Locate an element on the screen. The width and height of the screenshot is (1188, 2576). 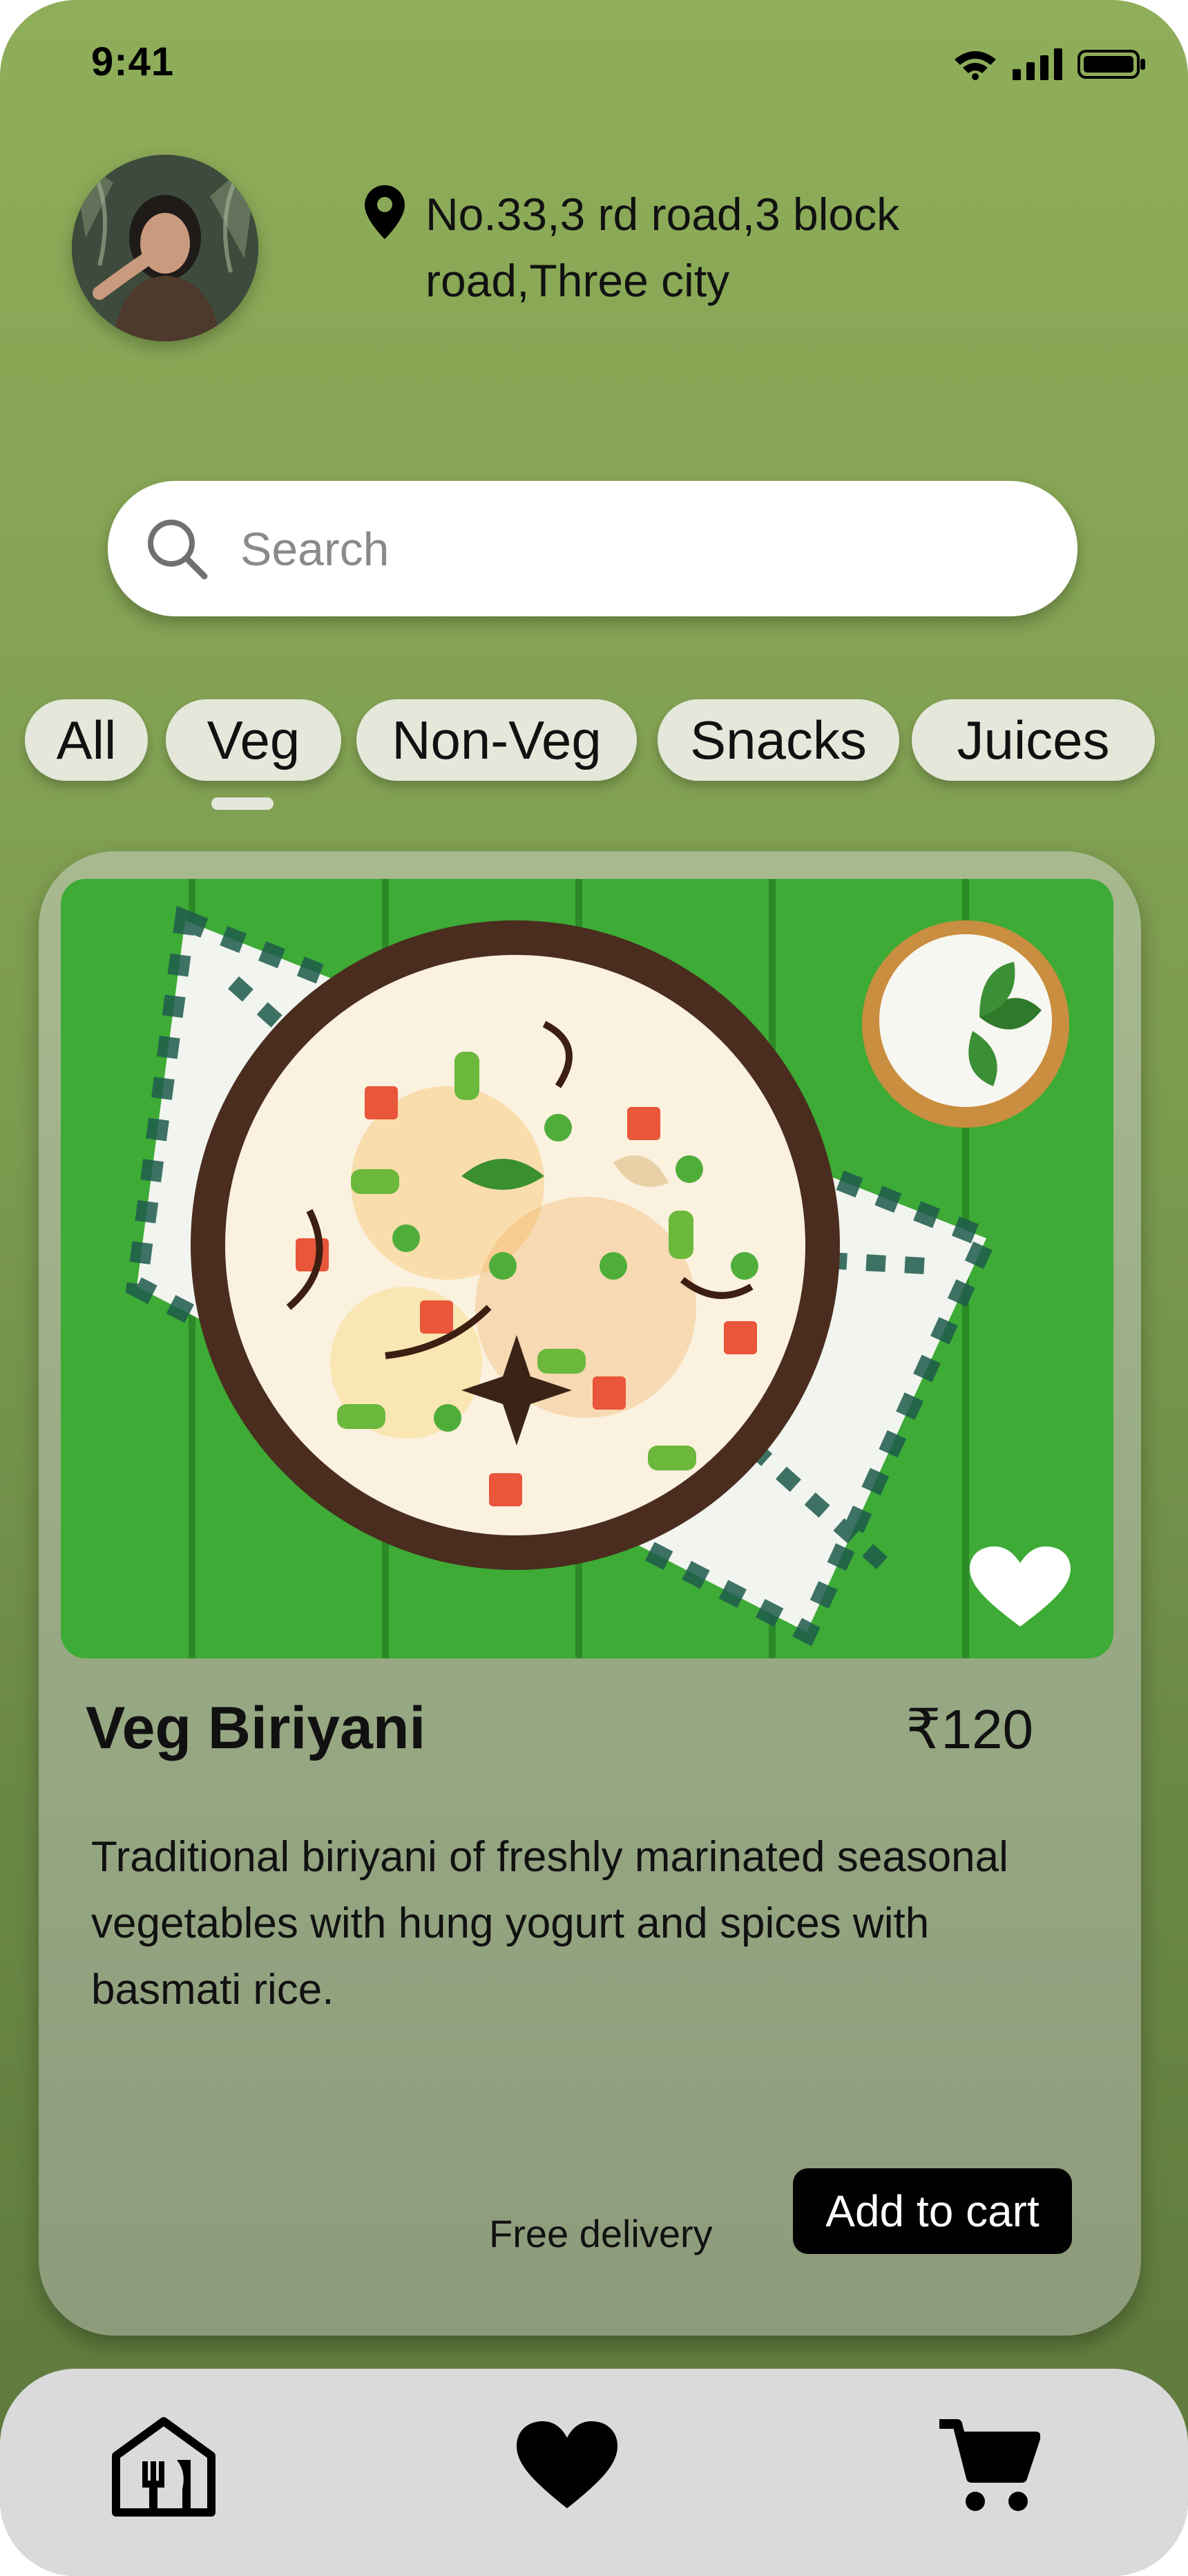
profile-photo is located at coordinates (165, 248).